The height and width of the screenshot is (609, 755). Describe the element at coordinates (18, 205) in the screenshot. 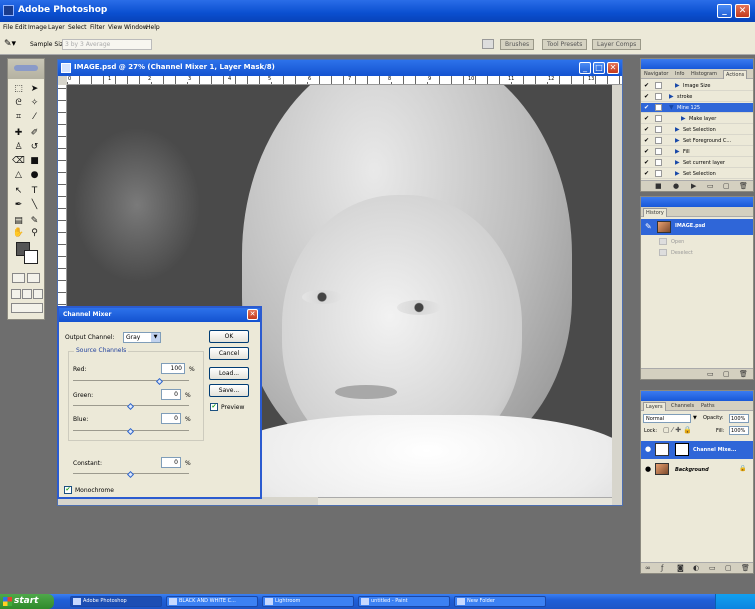

I see `pen-tool-icon: ✒` at that location.